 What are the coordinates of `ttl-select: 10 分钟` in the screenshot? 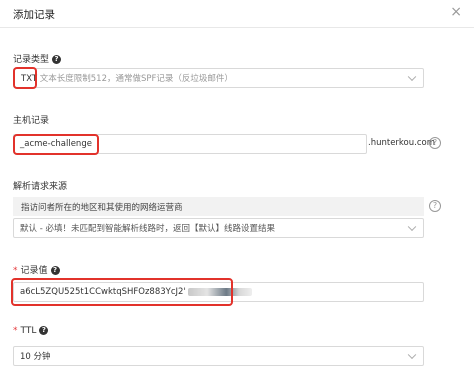 It's located at (218, 356).